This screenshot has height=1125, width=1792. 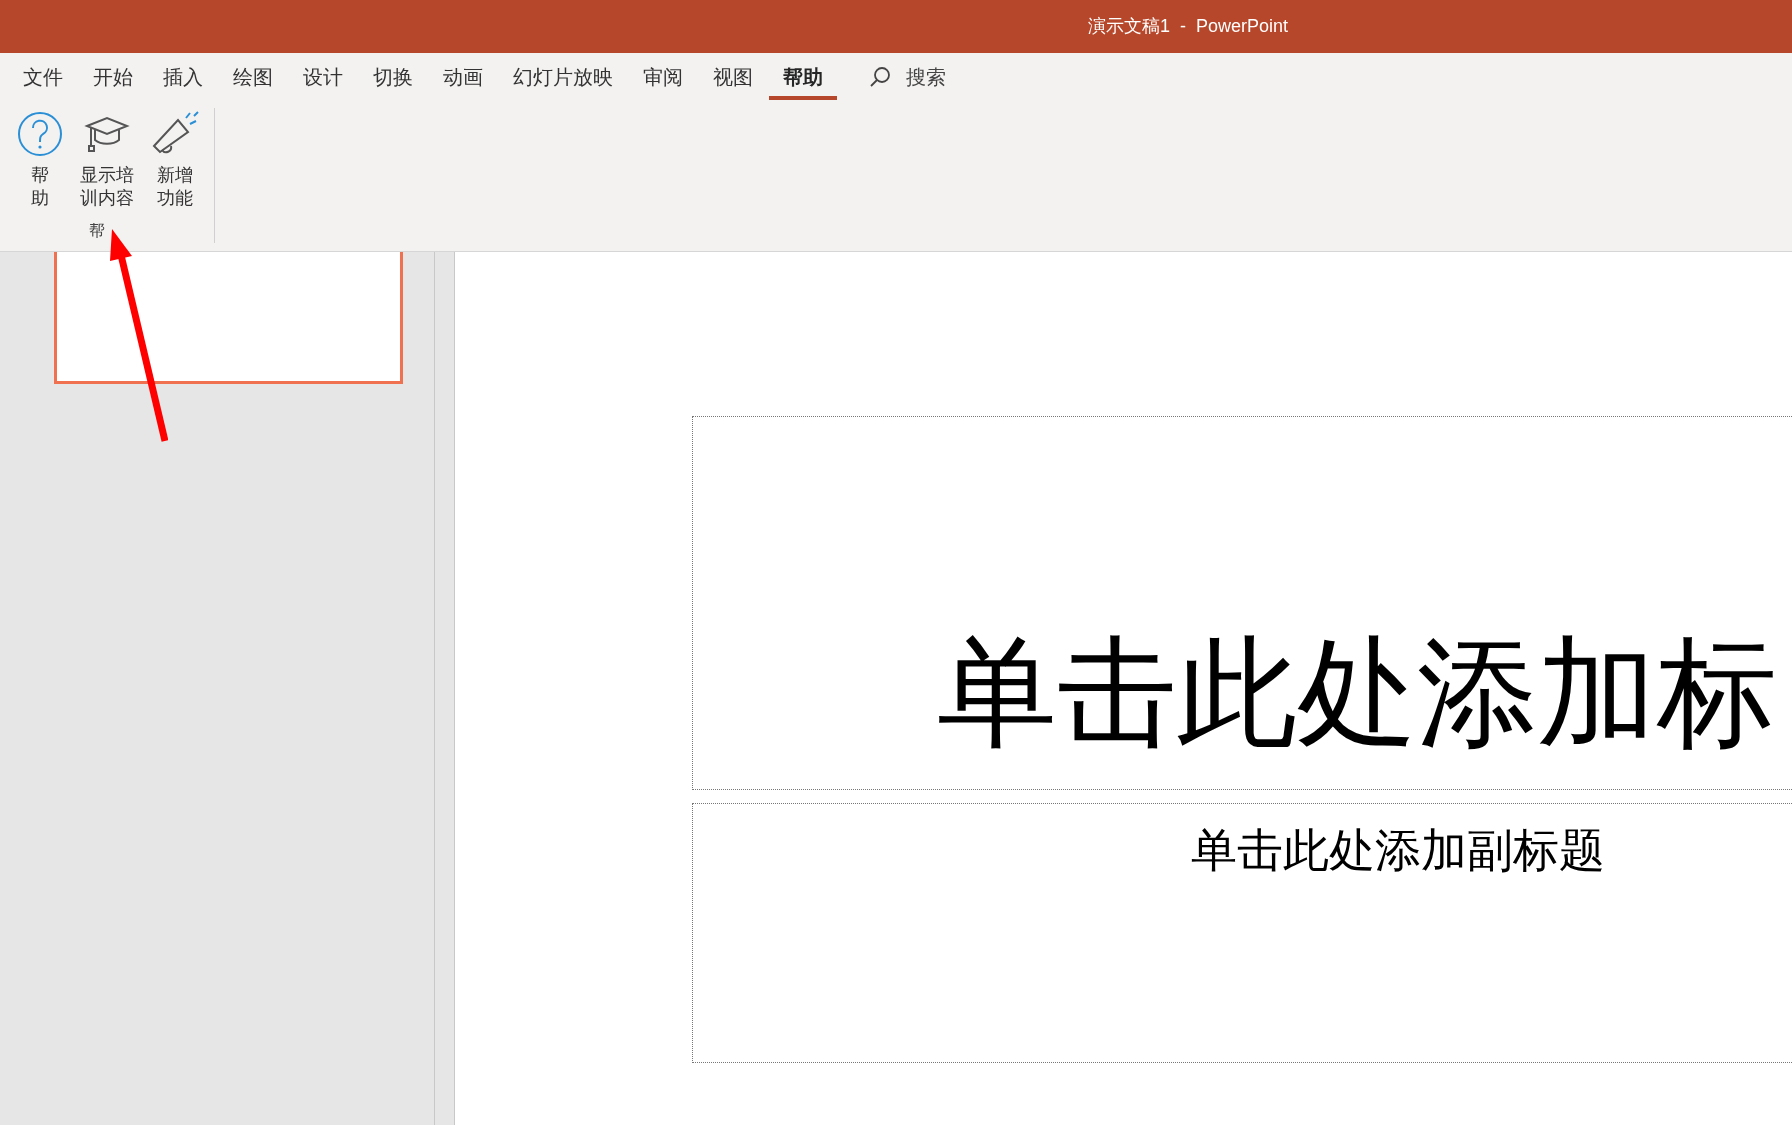 What do you see at coordinates (393, 76) in the screenshot?
I see `ribbon-tab: 切换` at bounding box center [393, 76].